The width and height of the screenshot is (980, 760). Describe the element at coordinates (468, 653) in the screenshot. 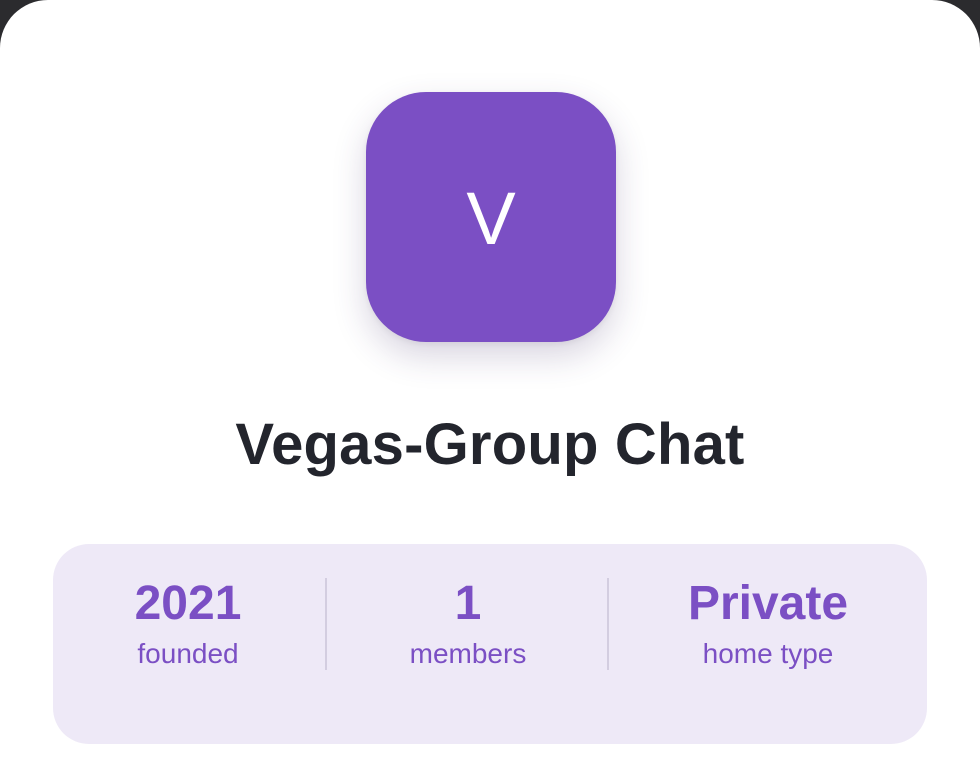

I see `stat-members-label: members` at that location.